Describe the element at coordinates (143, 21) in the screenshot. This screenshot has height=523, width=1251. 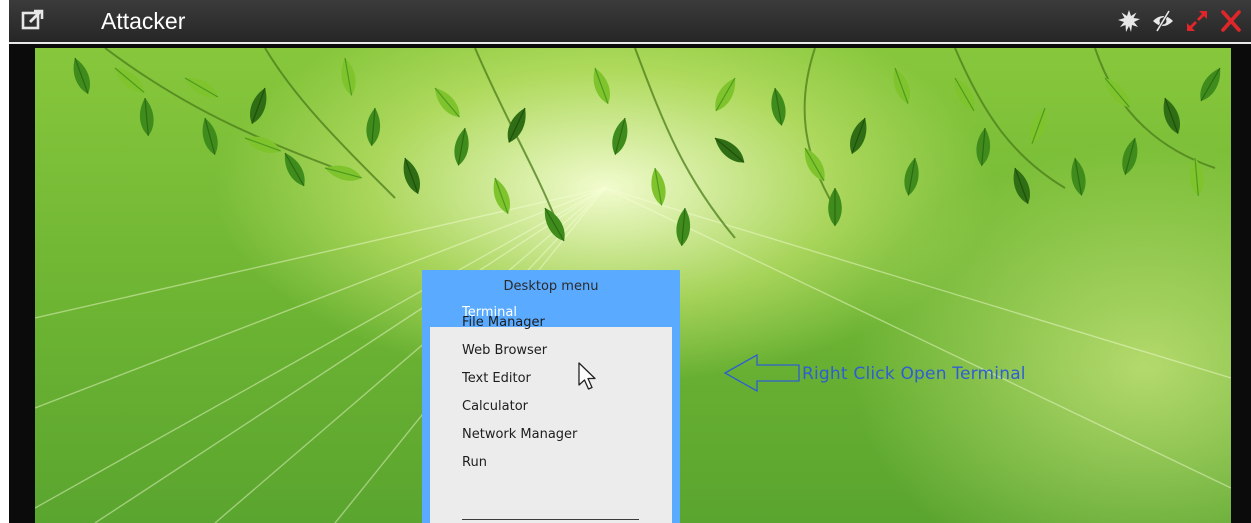
I see `window-title: Attacker` at that location.